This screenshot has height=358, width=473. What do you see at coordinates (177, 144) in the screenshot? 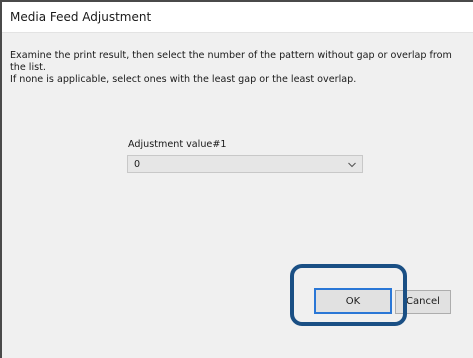
I see `adjustment-value-label: Adjustment value#1` at bounding box center [177, 144].